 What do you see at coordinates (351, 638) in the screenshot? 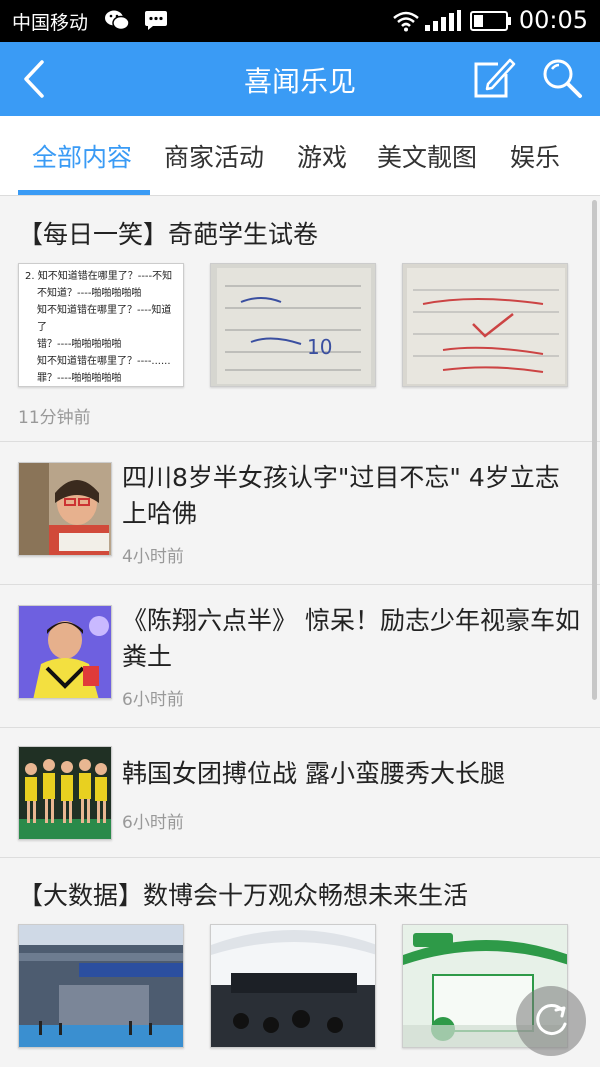
I see `item-title: 《陈翔六点半》 惊呆！励志少年视豪车如粪土` at bounding box center [351, 638].